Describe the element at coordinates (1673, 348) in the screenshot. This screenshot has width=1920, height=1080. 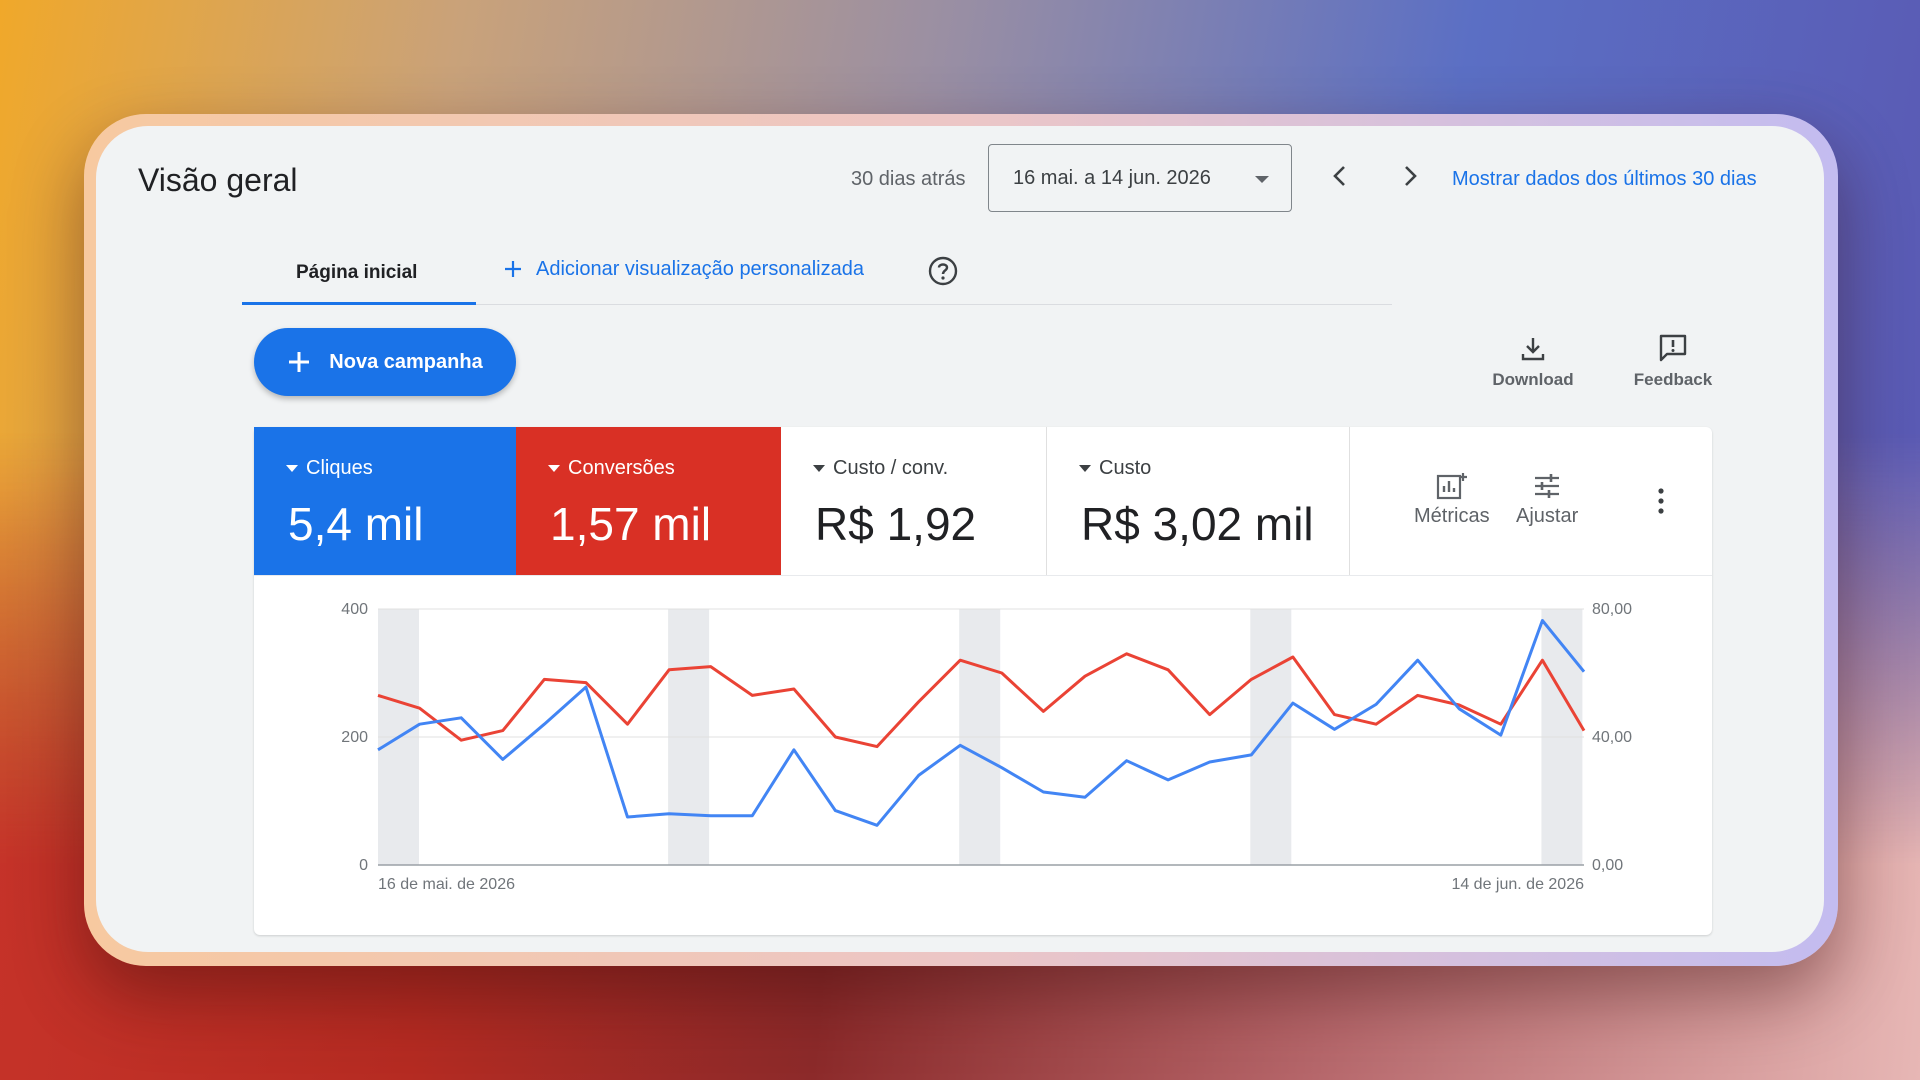
I see `feedback-icon` at that location.